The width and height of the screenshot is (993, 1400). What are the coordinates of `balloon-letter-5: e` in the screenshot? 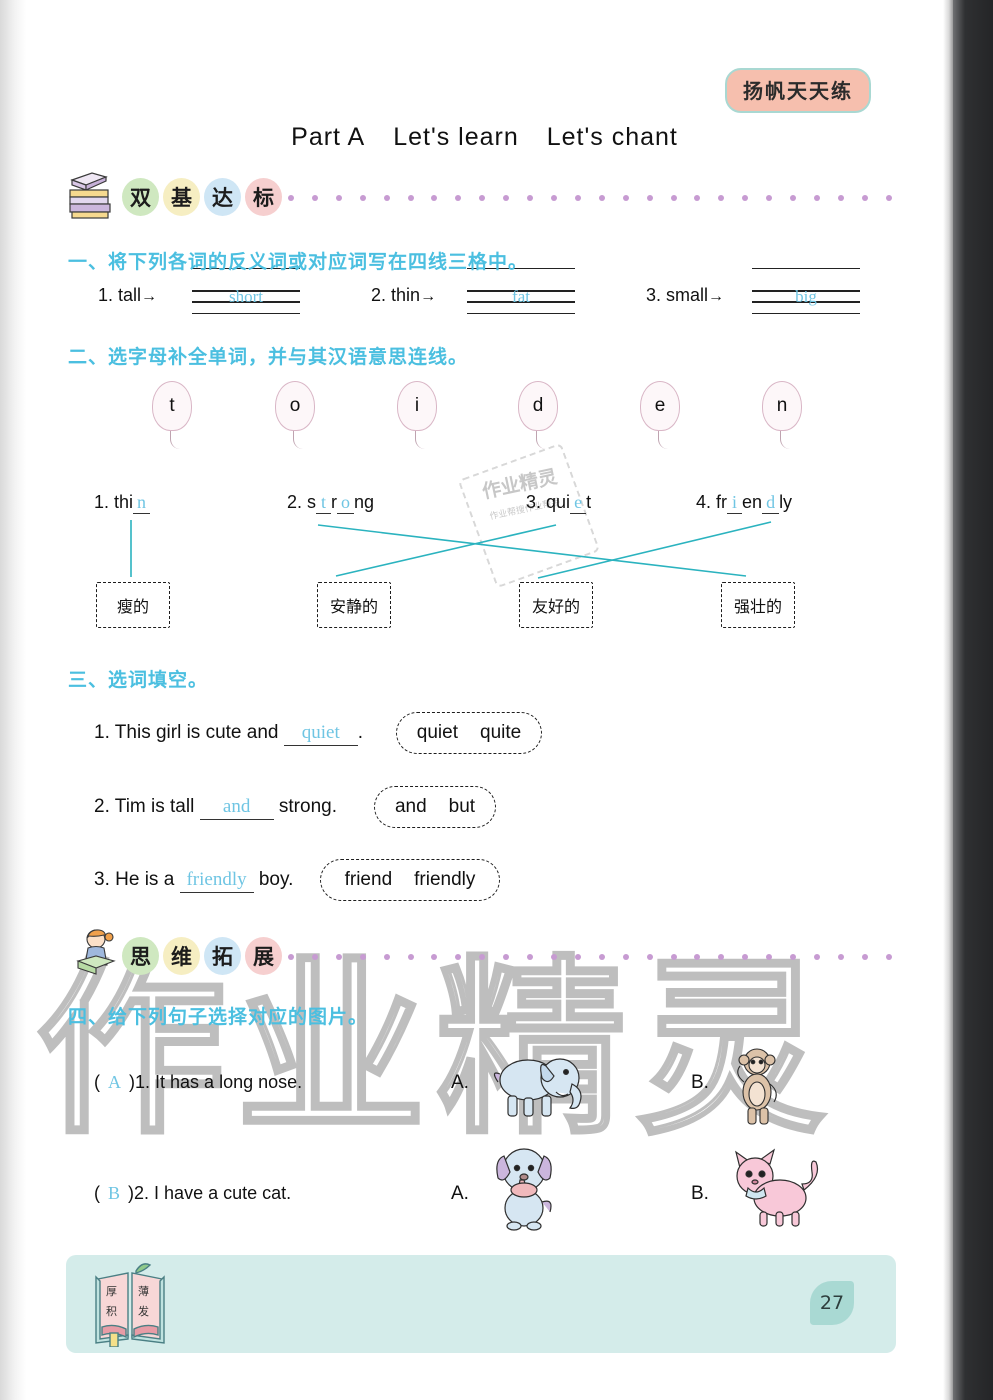 It's located at (663, 416).